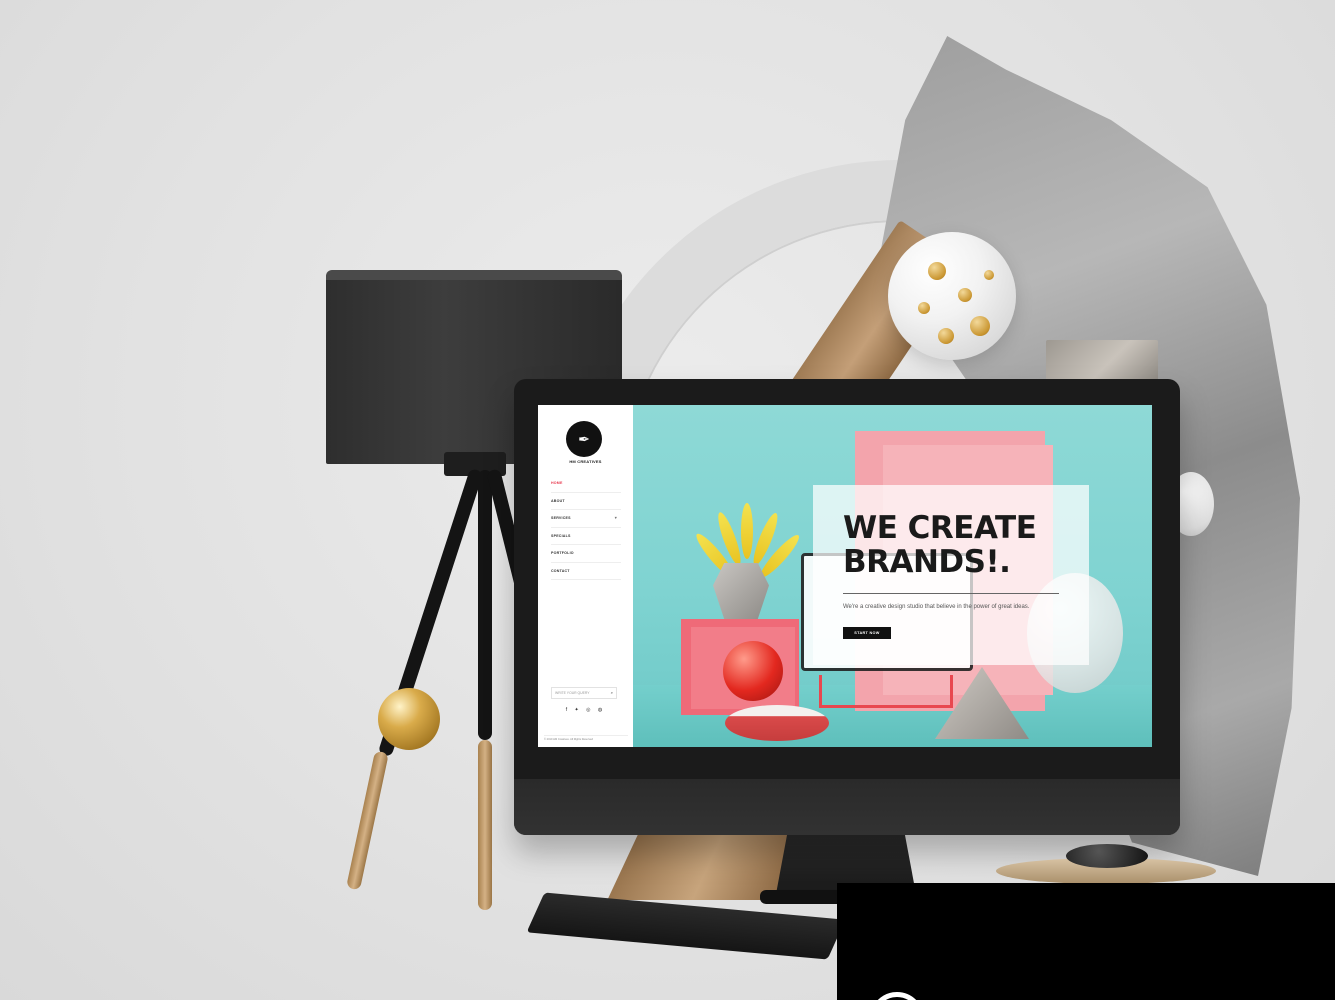 This screenshot has width=1335, height=1000. I want to click on nav-label: CONTACT, so click(560, 570).